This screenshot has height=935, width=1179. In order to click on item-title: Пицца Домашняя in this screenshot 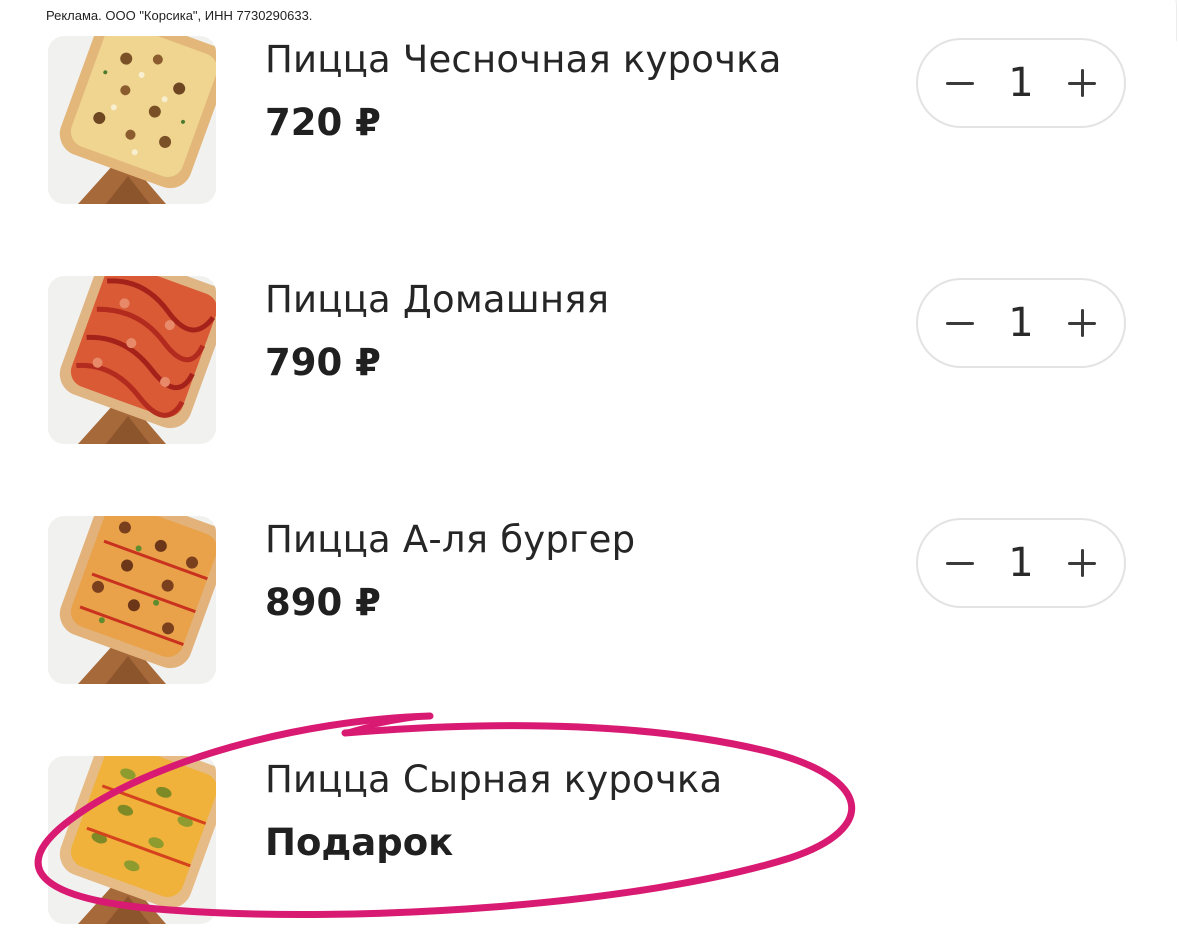, I will do `click(437, 299)`.